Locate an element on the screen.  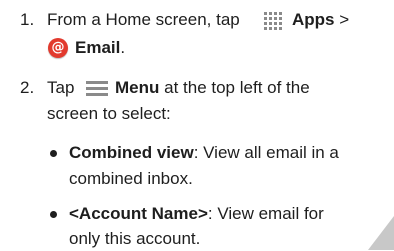
bullet-text: : View all email in a is located at coordinates (266, 152).